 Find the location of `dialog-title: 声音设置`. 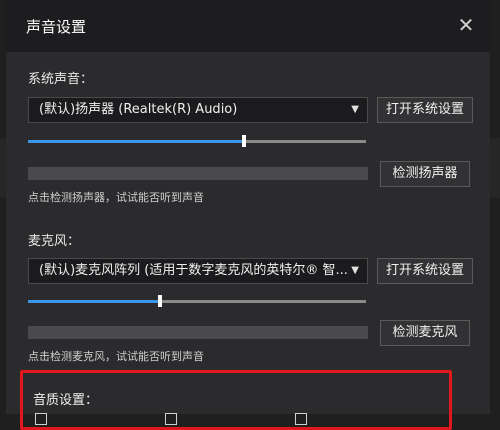

dialog-title: 声音设置 is located at coordinates (56, 27).